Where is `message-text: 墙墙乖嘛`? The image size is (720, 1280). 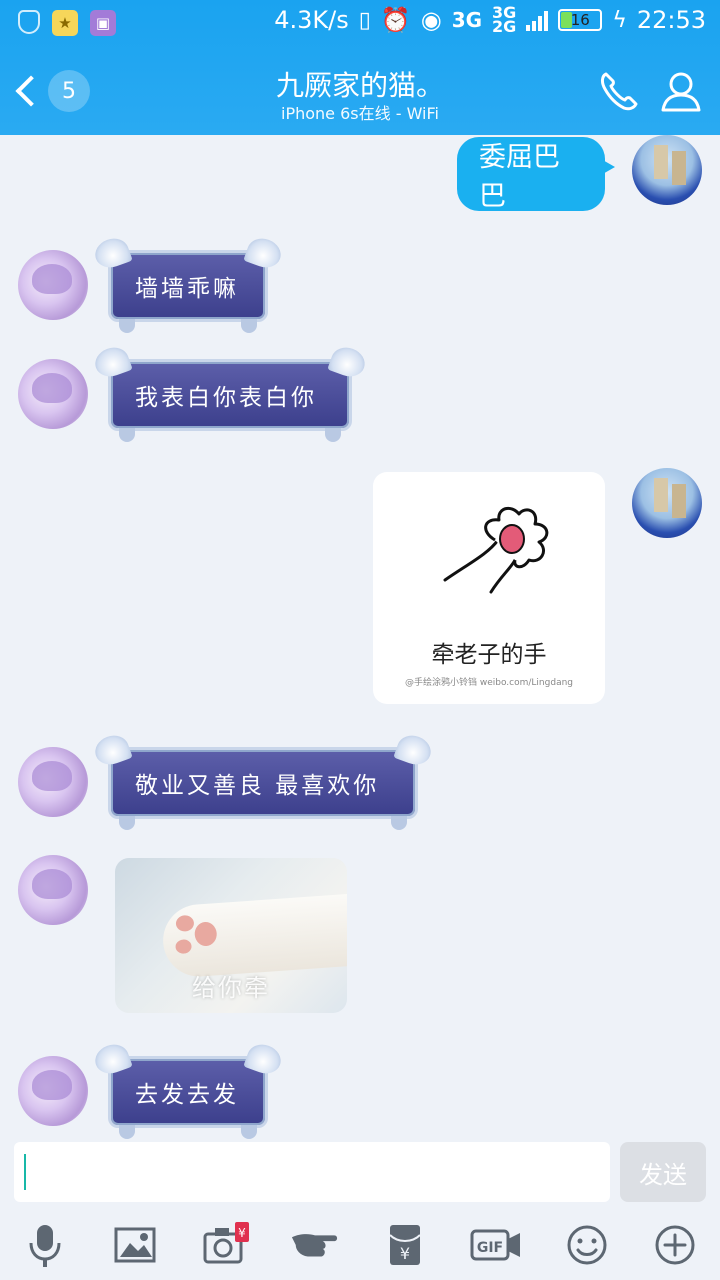 message-text: 墙墙乖嘛 is located at coordinates (187, 289).